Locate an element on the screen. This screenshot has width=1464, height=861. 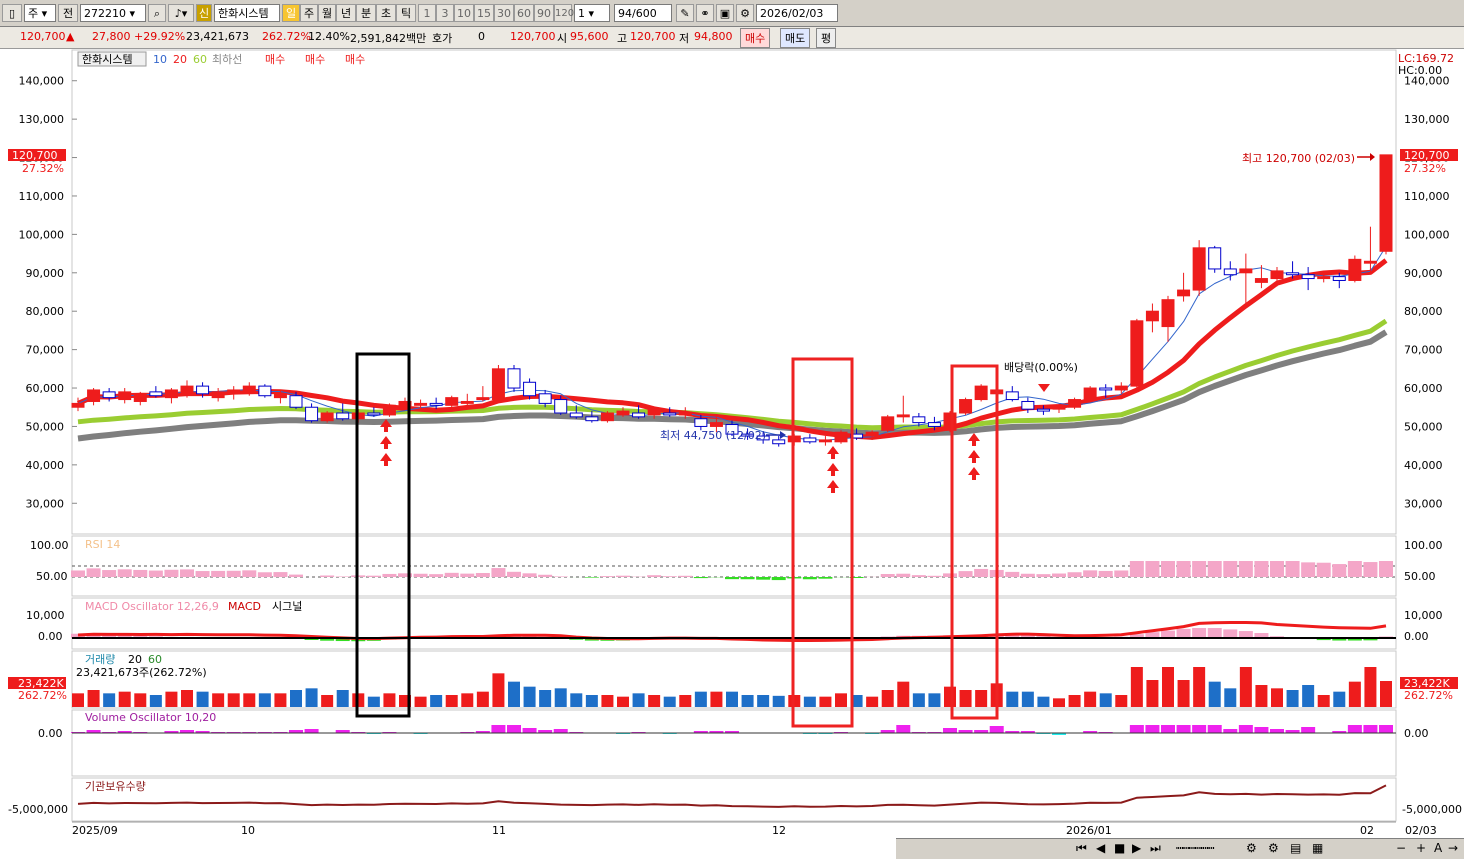
logo-button: ▯ is located at coordinates (12, 13).